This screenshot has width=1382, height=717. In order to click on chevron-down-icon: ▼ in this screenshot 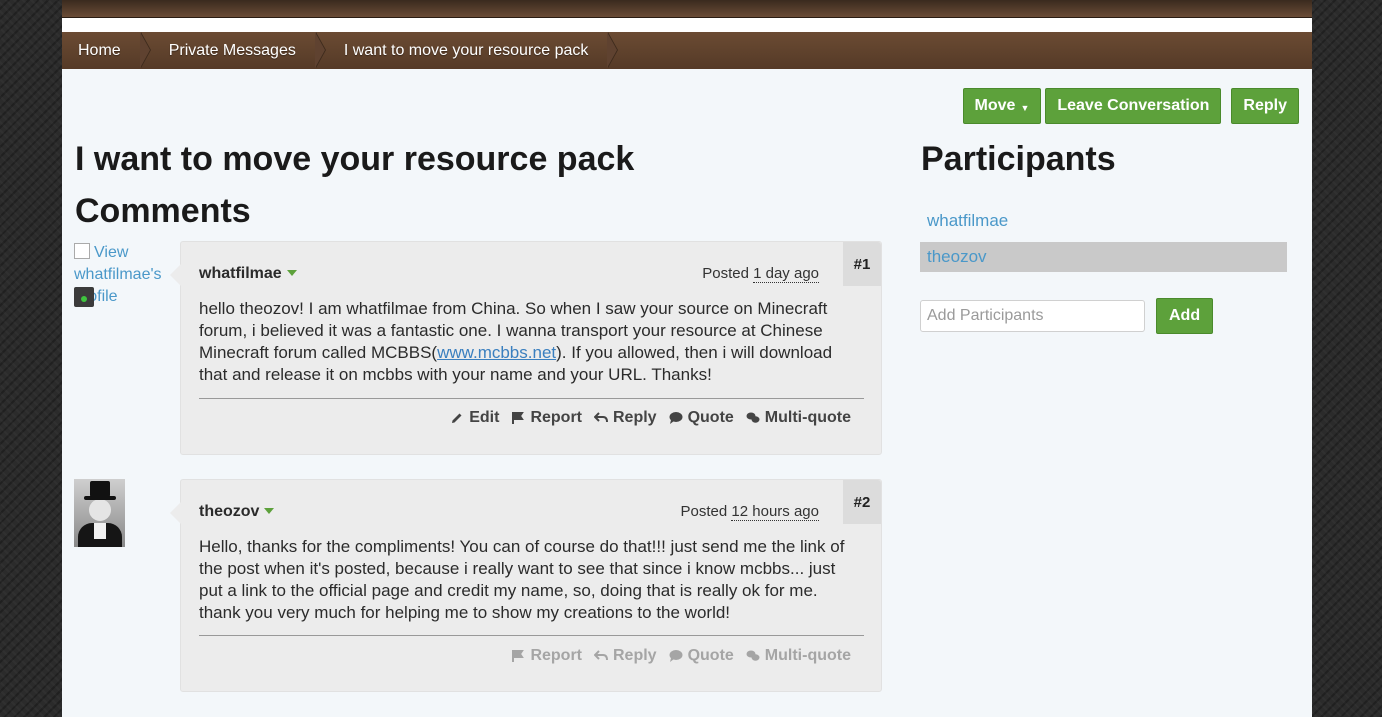, I will do `click(1025, 108)`.